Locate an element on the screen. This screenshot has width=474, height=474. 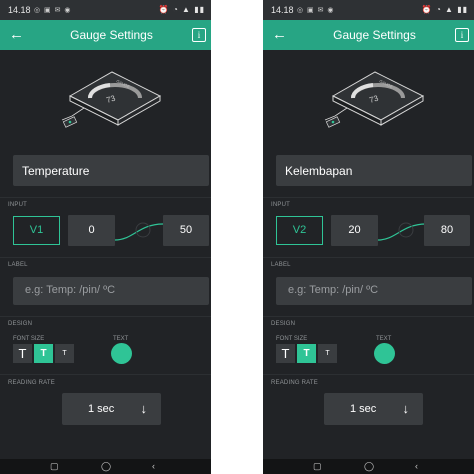
pin-select-button: V1 is located at coordinates (36, 230).